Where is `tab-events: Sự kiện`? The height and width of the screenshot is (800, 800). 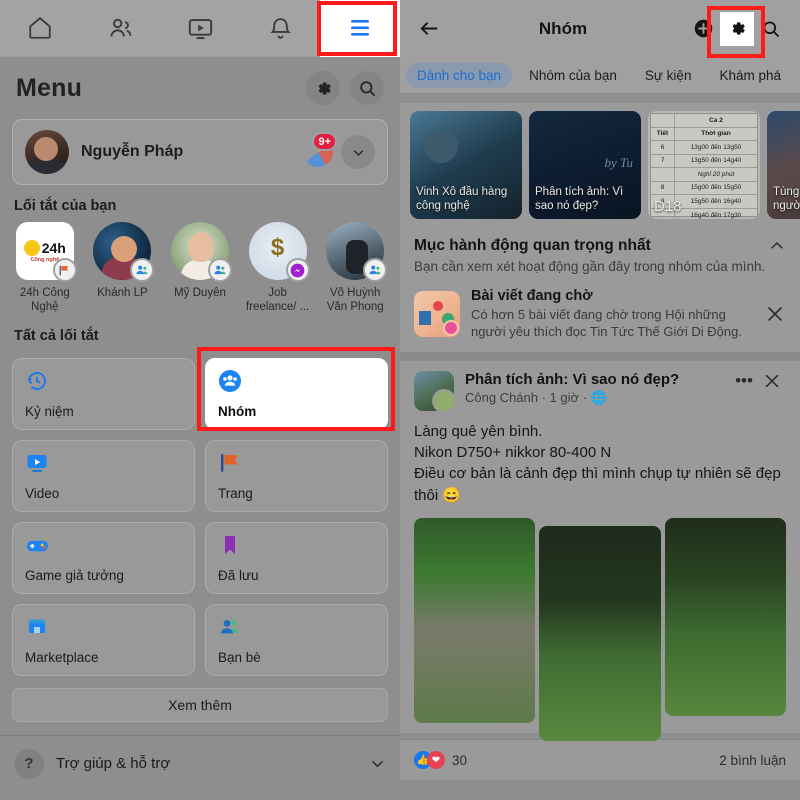
tab-events: Sự kiện is located at coordinates (668, 75).